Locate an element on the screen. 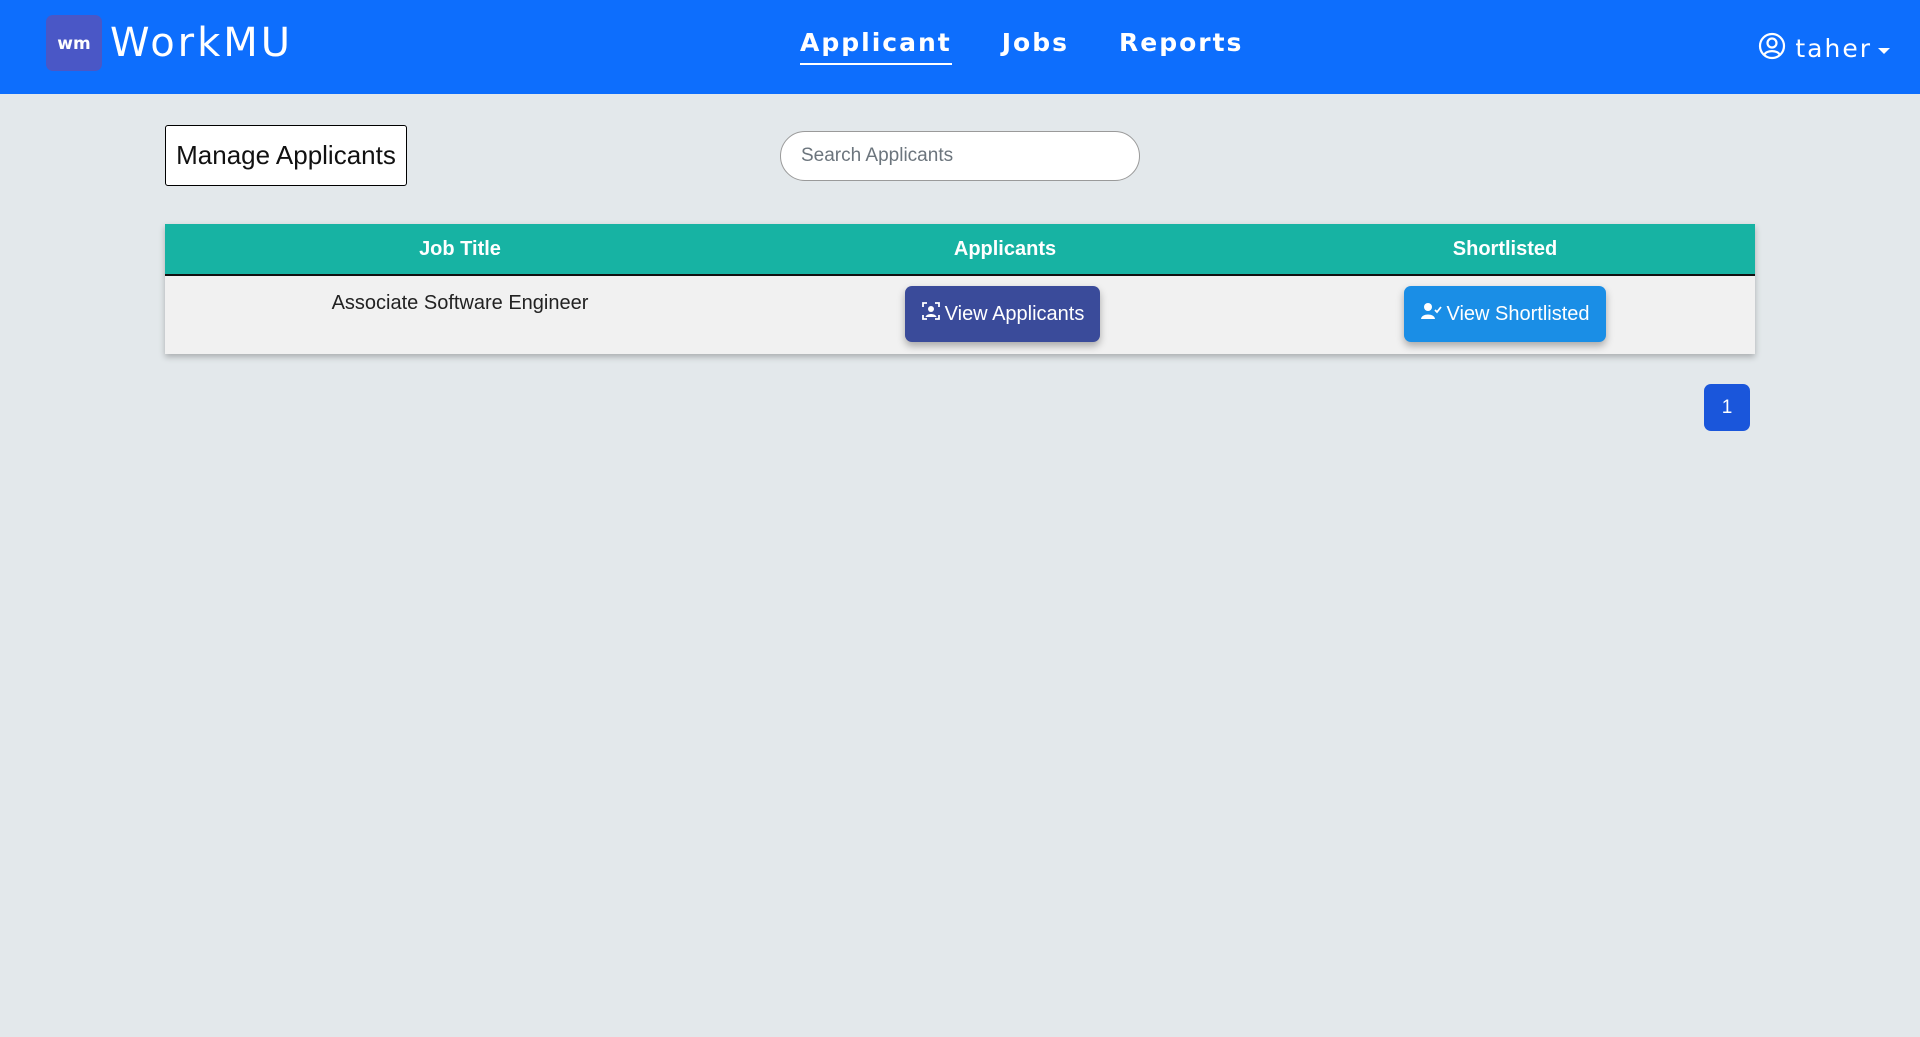  view-applicants-button: View Applicants is located at coordinates (1002, 314).